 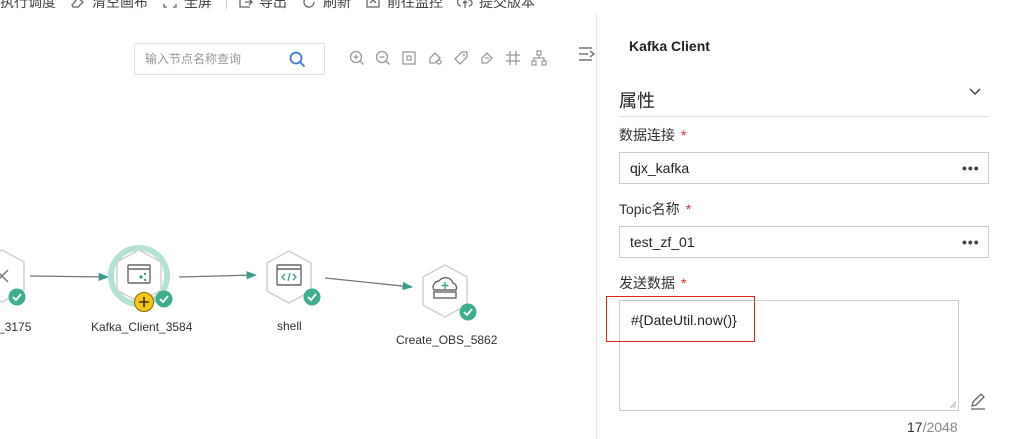 What do you see at coordinates (447, 340) in the screenshot?
I see `node-label: Create_OBS_5862` at bounding box center [447, 340].